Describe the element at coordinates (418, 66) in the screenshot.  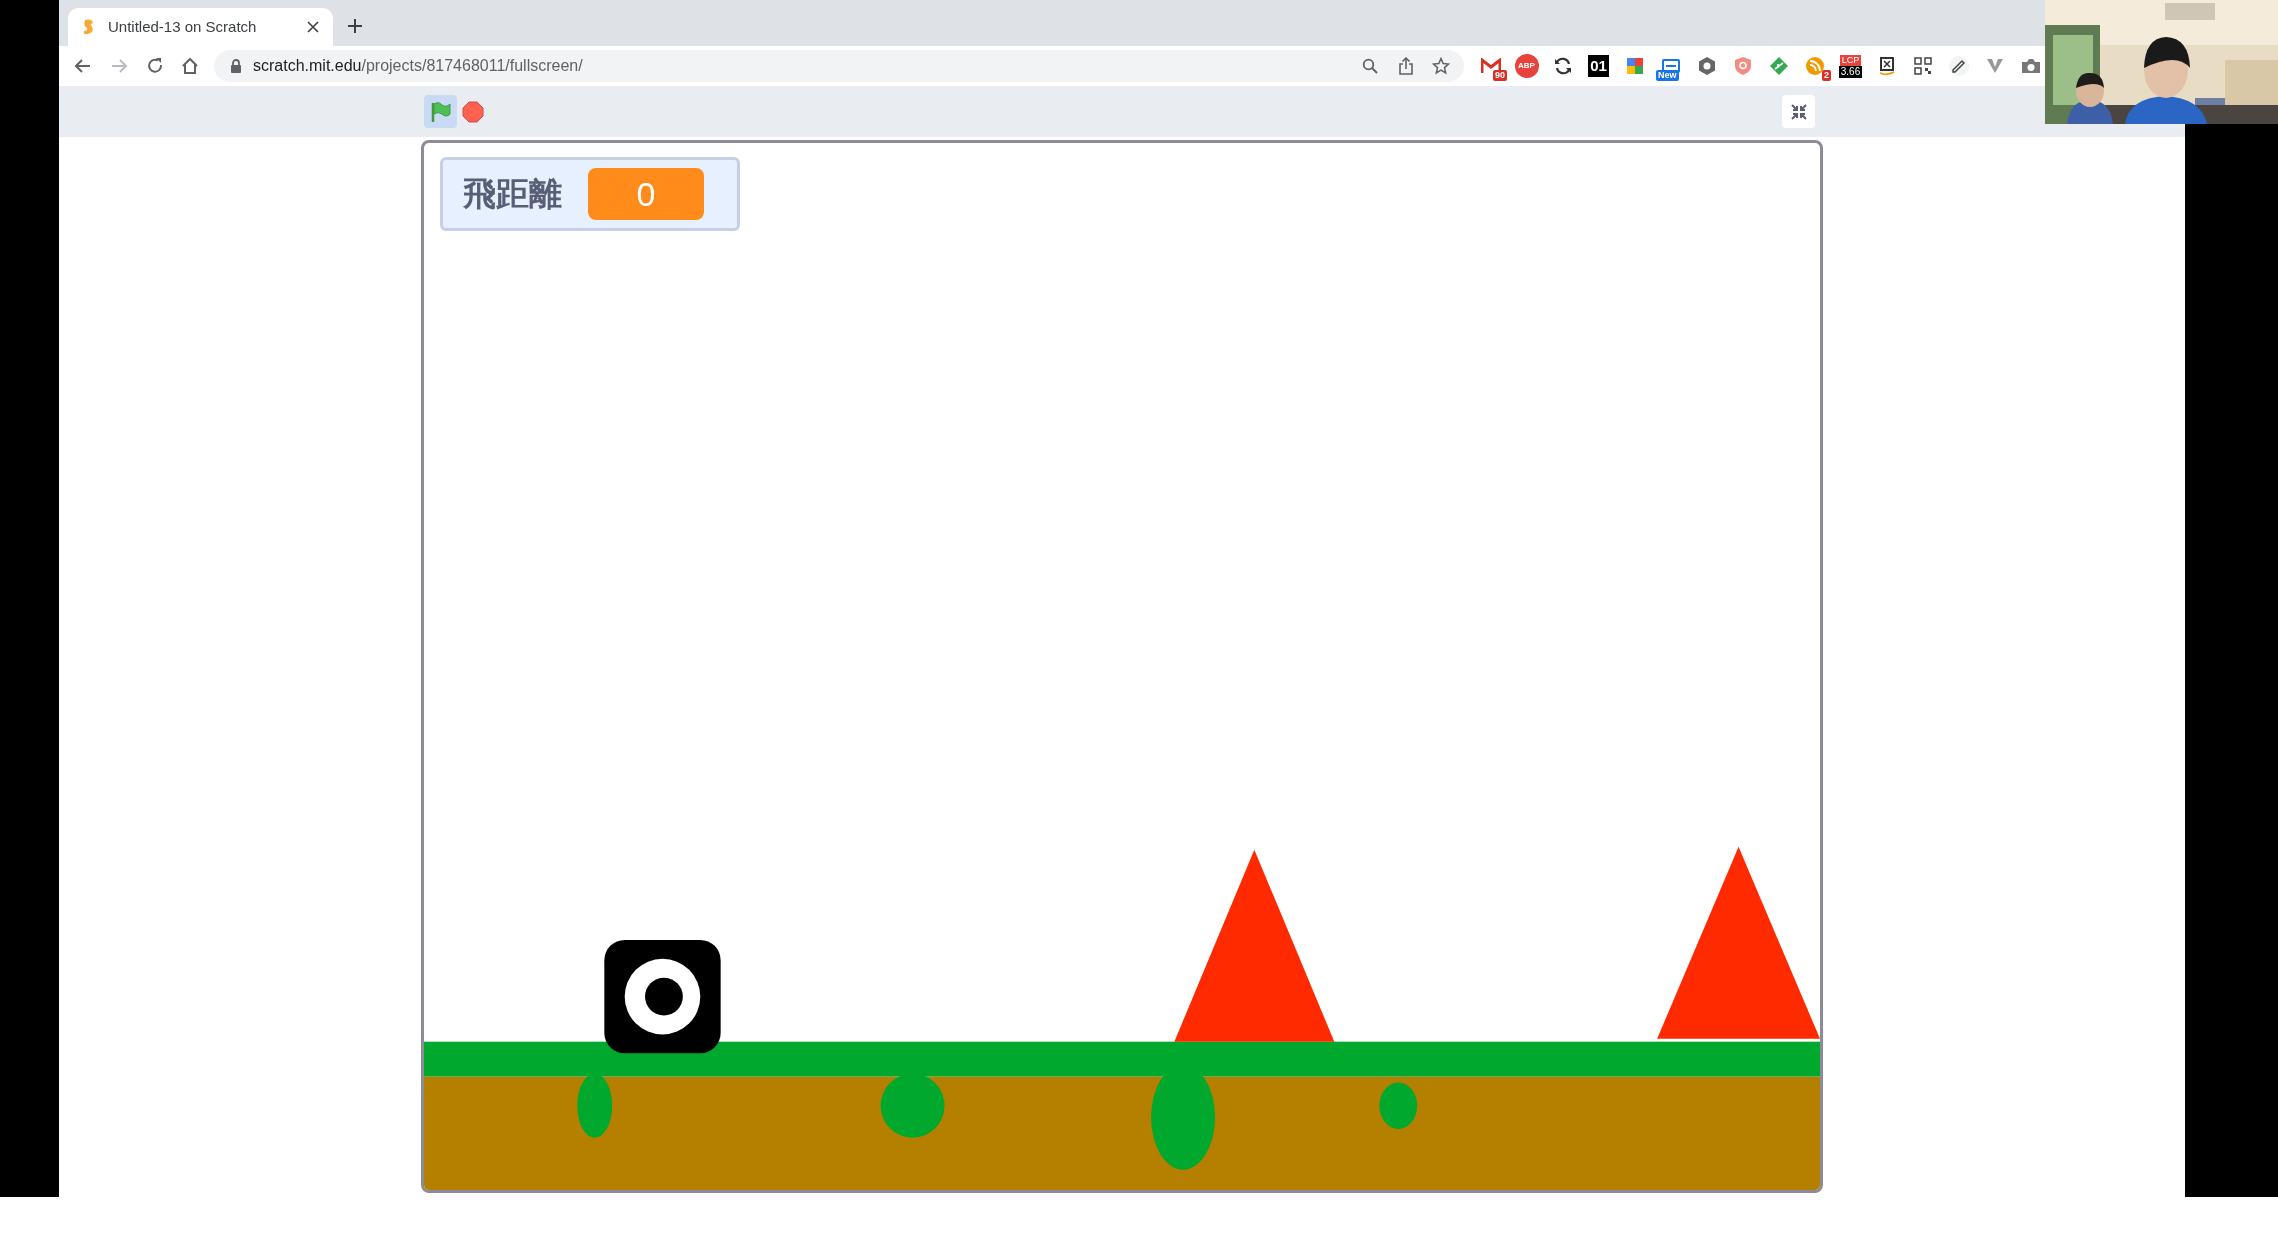
I see `url-text: scratch.mit.edu/projects/817468011/fullscreen/` at that location.